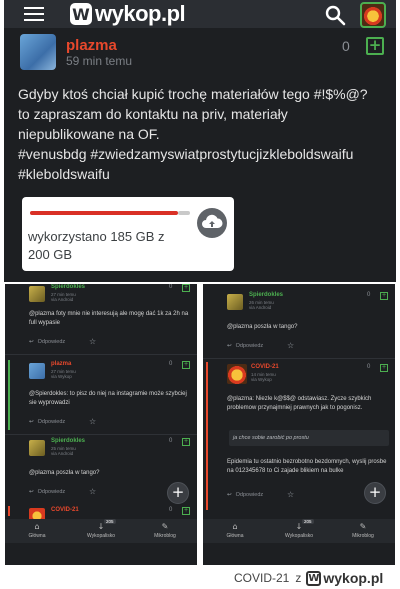  What do you see at coordinates (335, 15) in the screenshot?
I see `search-icon` at bounding box center [335, 15].